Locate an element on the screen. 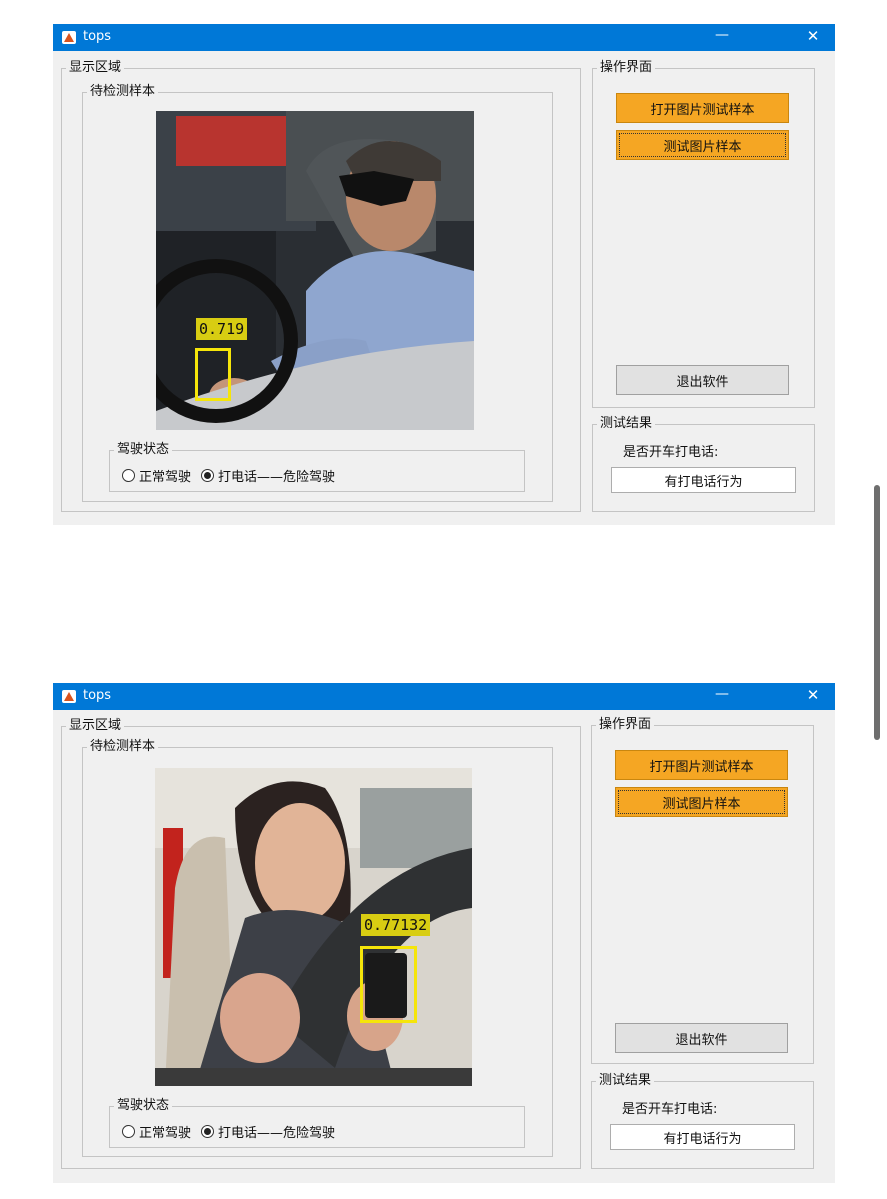  page-scrollbar is located at coordinates (877, 612).